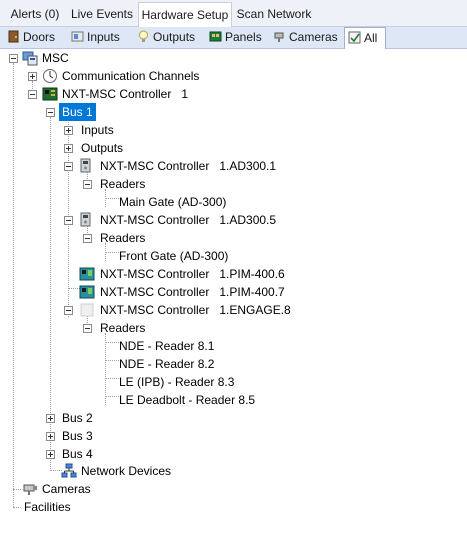  I want to click on tree-node-inputs: Inputs, so click(97, 130).